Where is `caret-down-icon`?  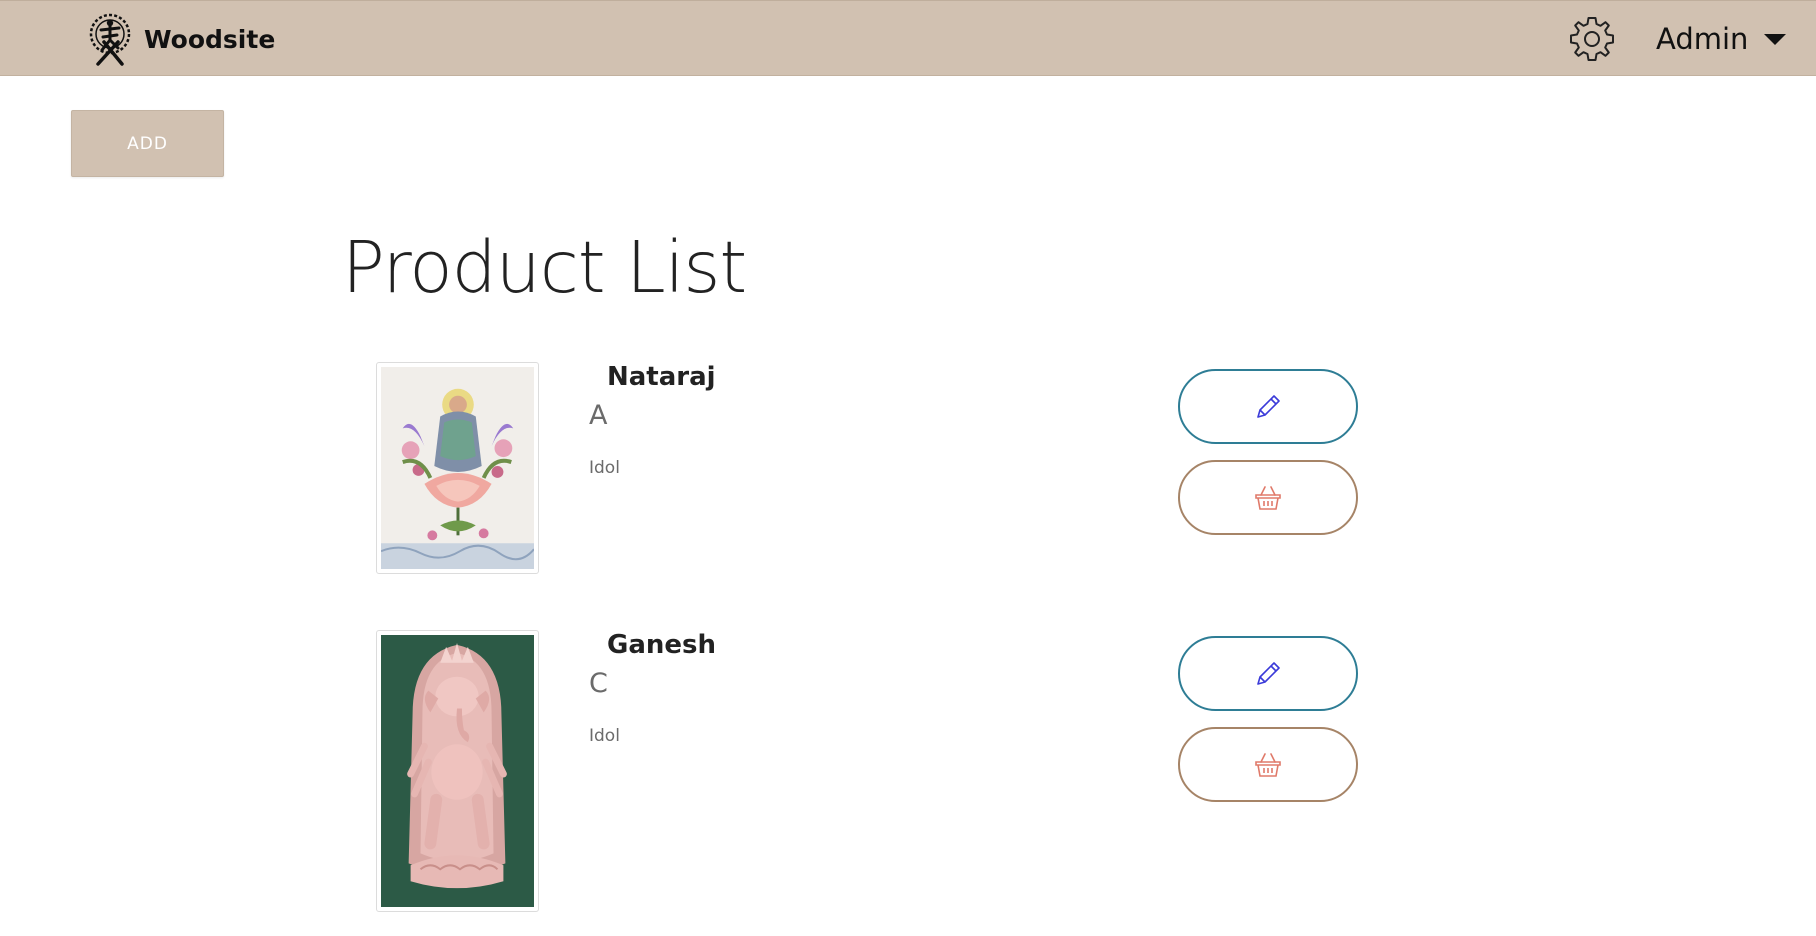
caret-down-icon is located at coordinates (1775, 39).